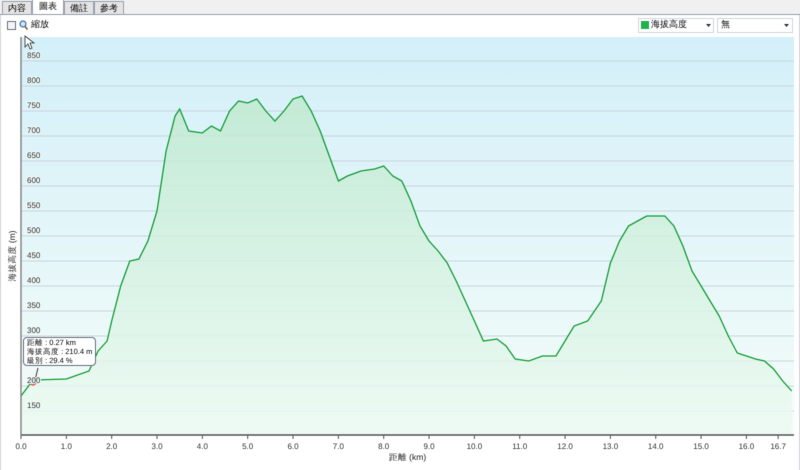 The width and height of the screenshot is (800, 470). Describe the element at coordinates (474, 446) in the screenshot. I see `x-tick-label: 10.0` at that location.